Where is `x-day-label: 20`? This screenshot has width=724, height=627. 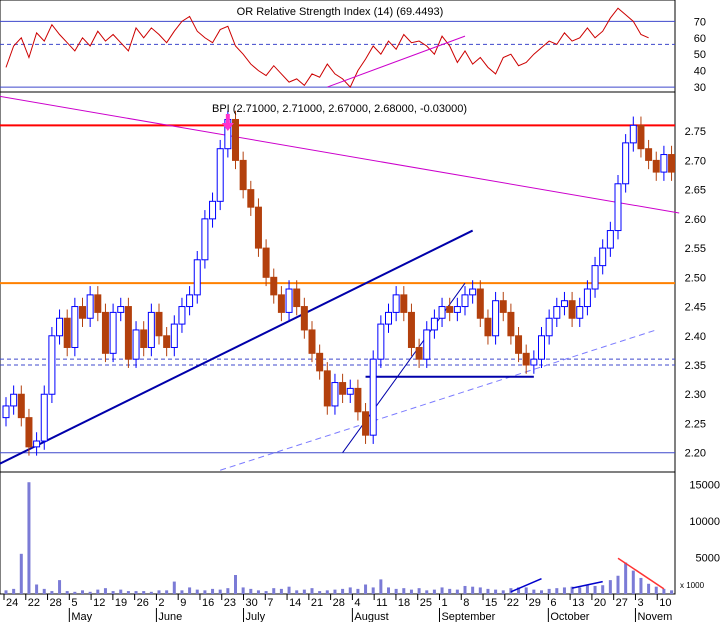 x-day-label: 20 is located at coordinates (600, 603).